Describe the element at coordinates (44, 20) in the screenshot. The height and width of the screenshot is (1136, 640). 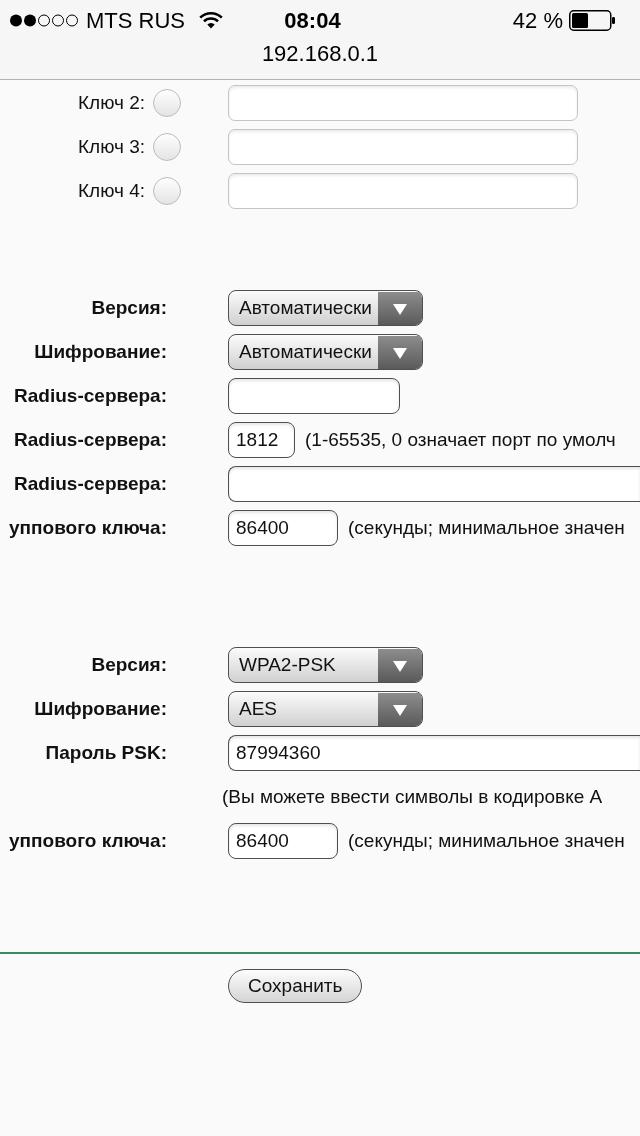
I see `signal-strength-icon` at that location.